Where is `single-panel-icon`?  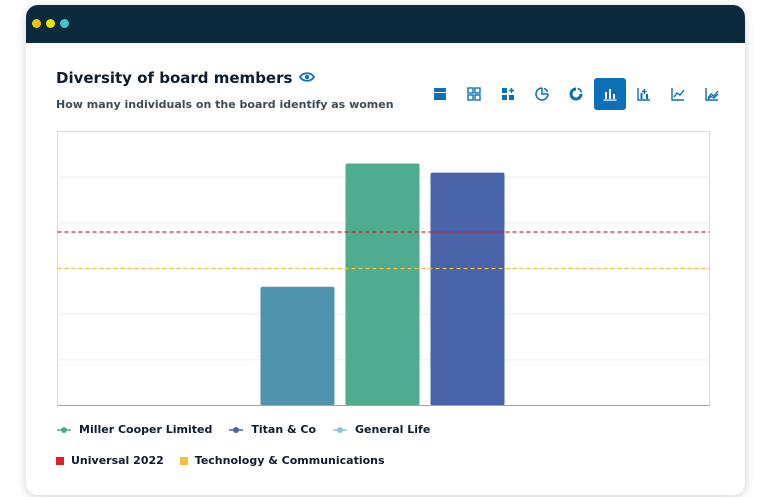
single-panel-icon is located at coordinates (440, 94).